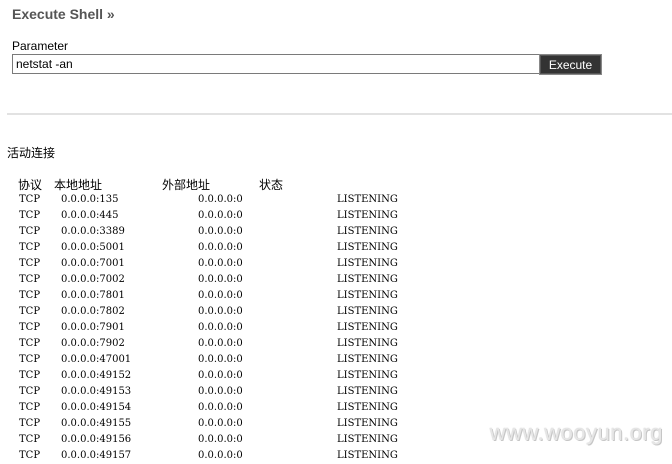 The width and height of the screenshot is (672, 464). I want to click on row-local-address: 0.0.0.0:5001, so click(93, 247).